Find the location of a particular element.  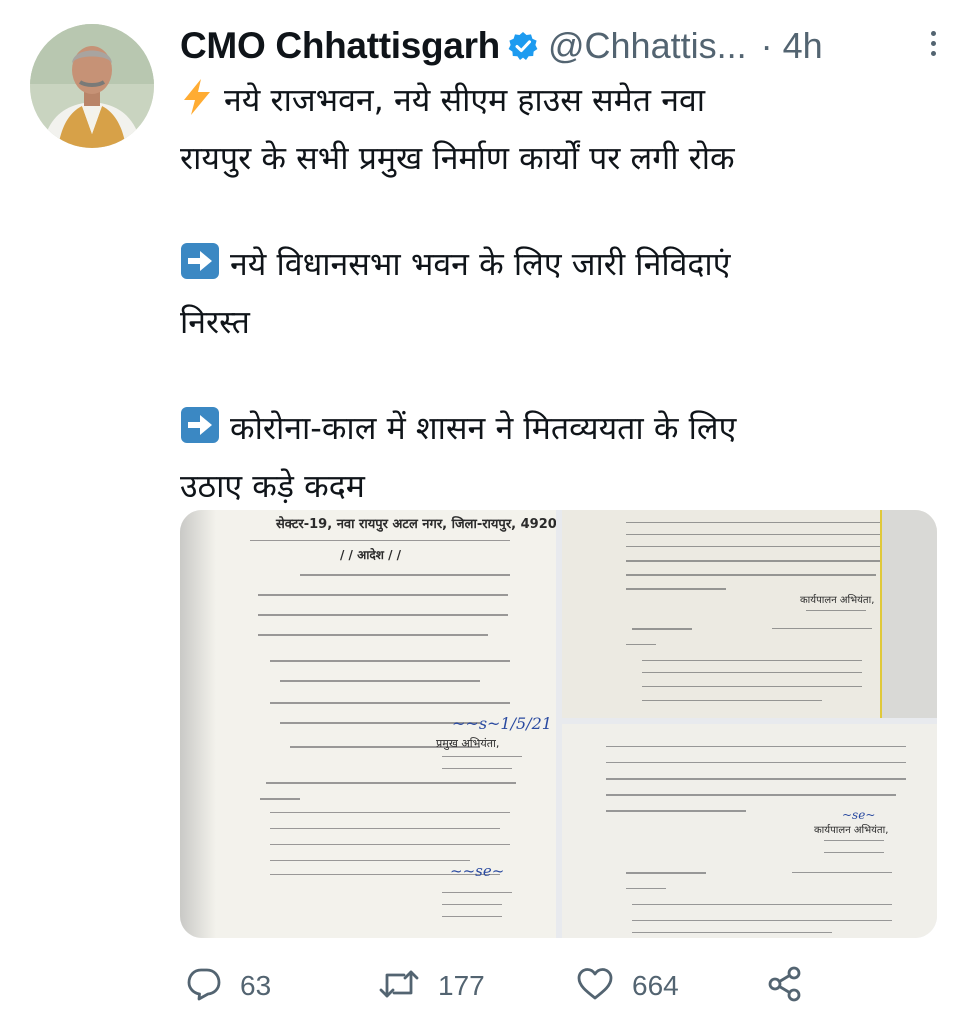

tweet-line-3: नये विधानसभा भवन के लिए जारी निविदाएं is located at coordinates (550, 267).